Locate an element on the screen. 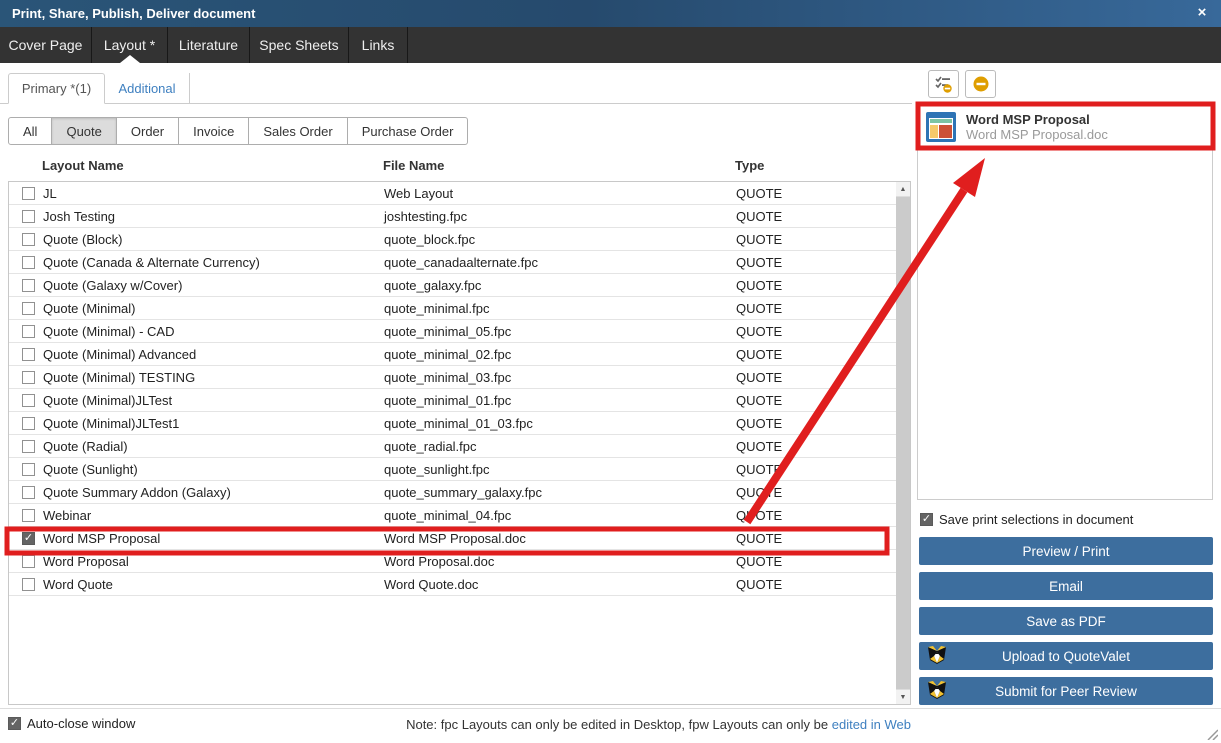 The height and width of the screenshot is (743, 1221). layout-name-cell: Word MSP Proposal is located at coordinates (102, 538).